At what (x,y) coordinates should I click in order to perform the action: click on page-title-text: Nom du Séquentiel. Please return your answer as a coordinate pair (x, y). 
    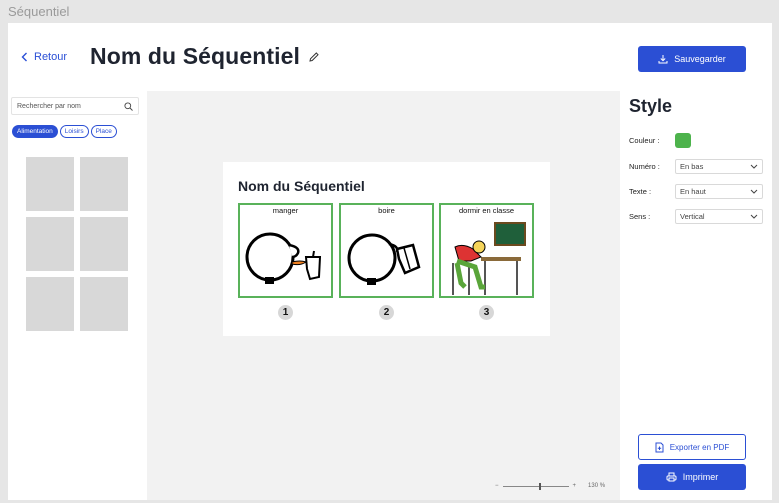
    Looking at the image, I should click on (195, 56).